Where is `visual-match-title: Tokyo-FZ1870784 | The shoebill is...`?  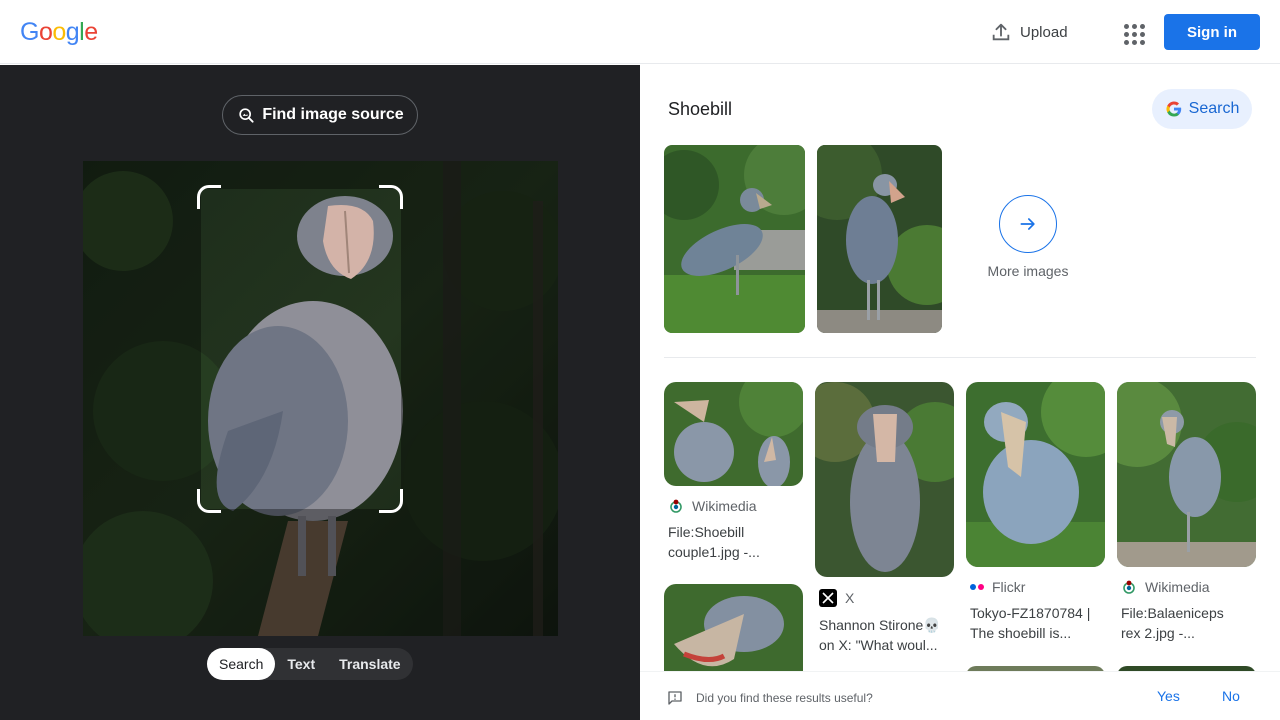 visual-match-title: Tokyo-FZ1870784 | The shoebill is... is located at coordinates (1035, 623).